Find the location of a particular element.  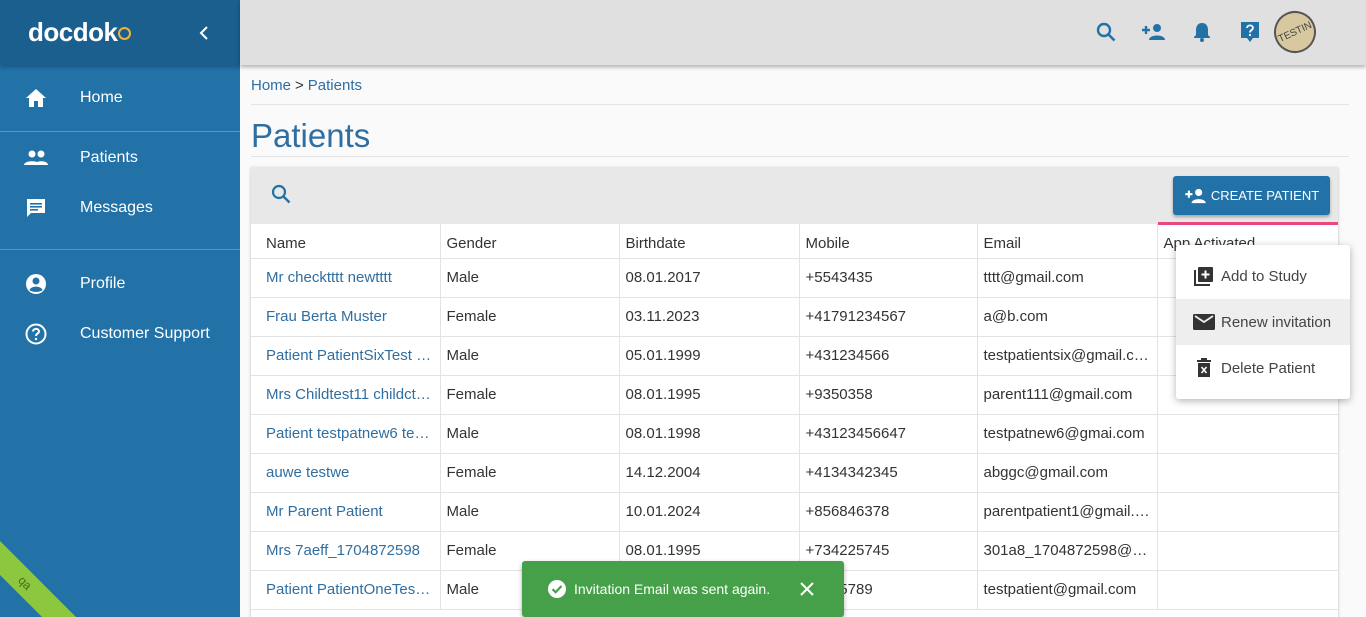

cell-mobile: +41791234567 is located at coordinates (888, 317).